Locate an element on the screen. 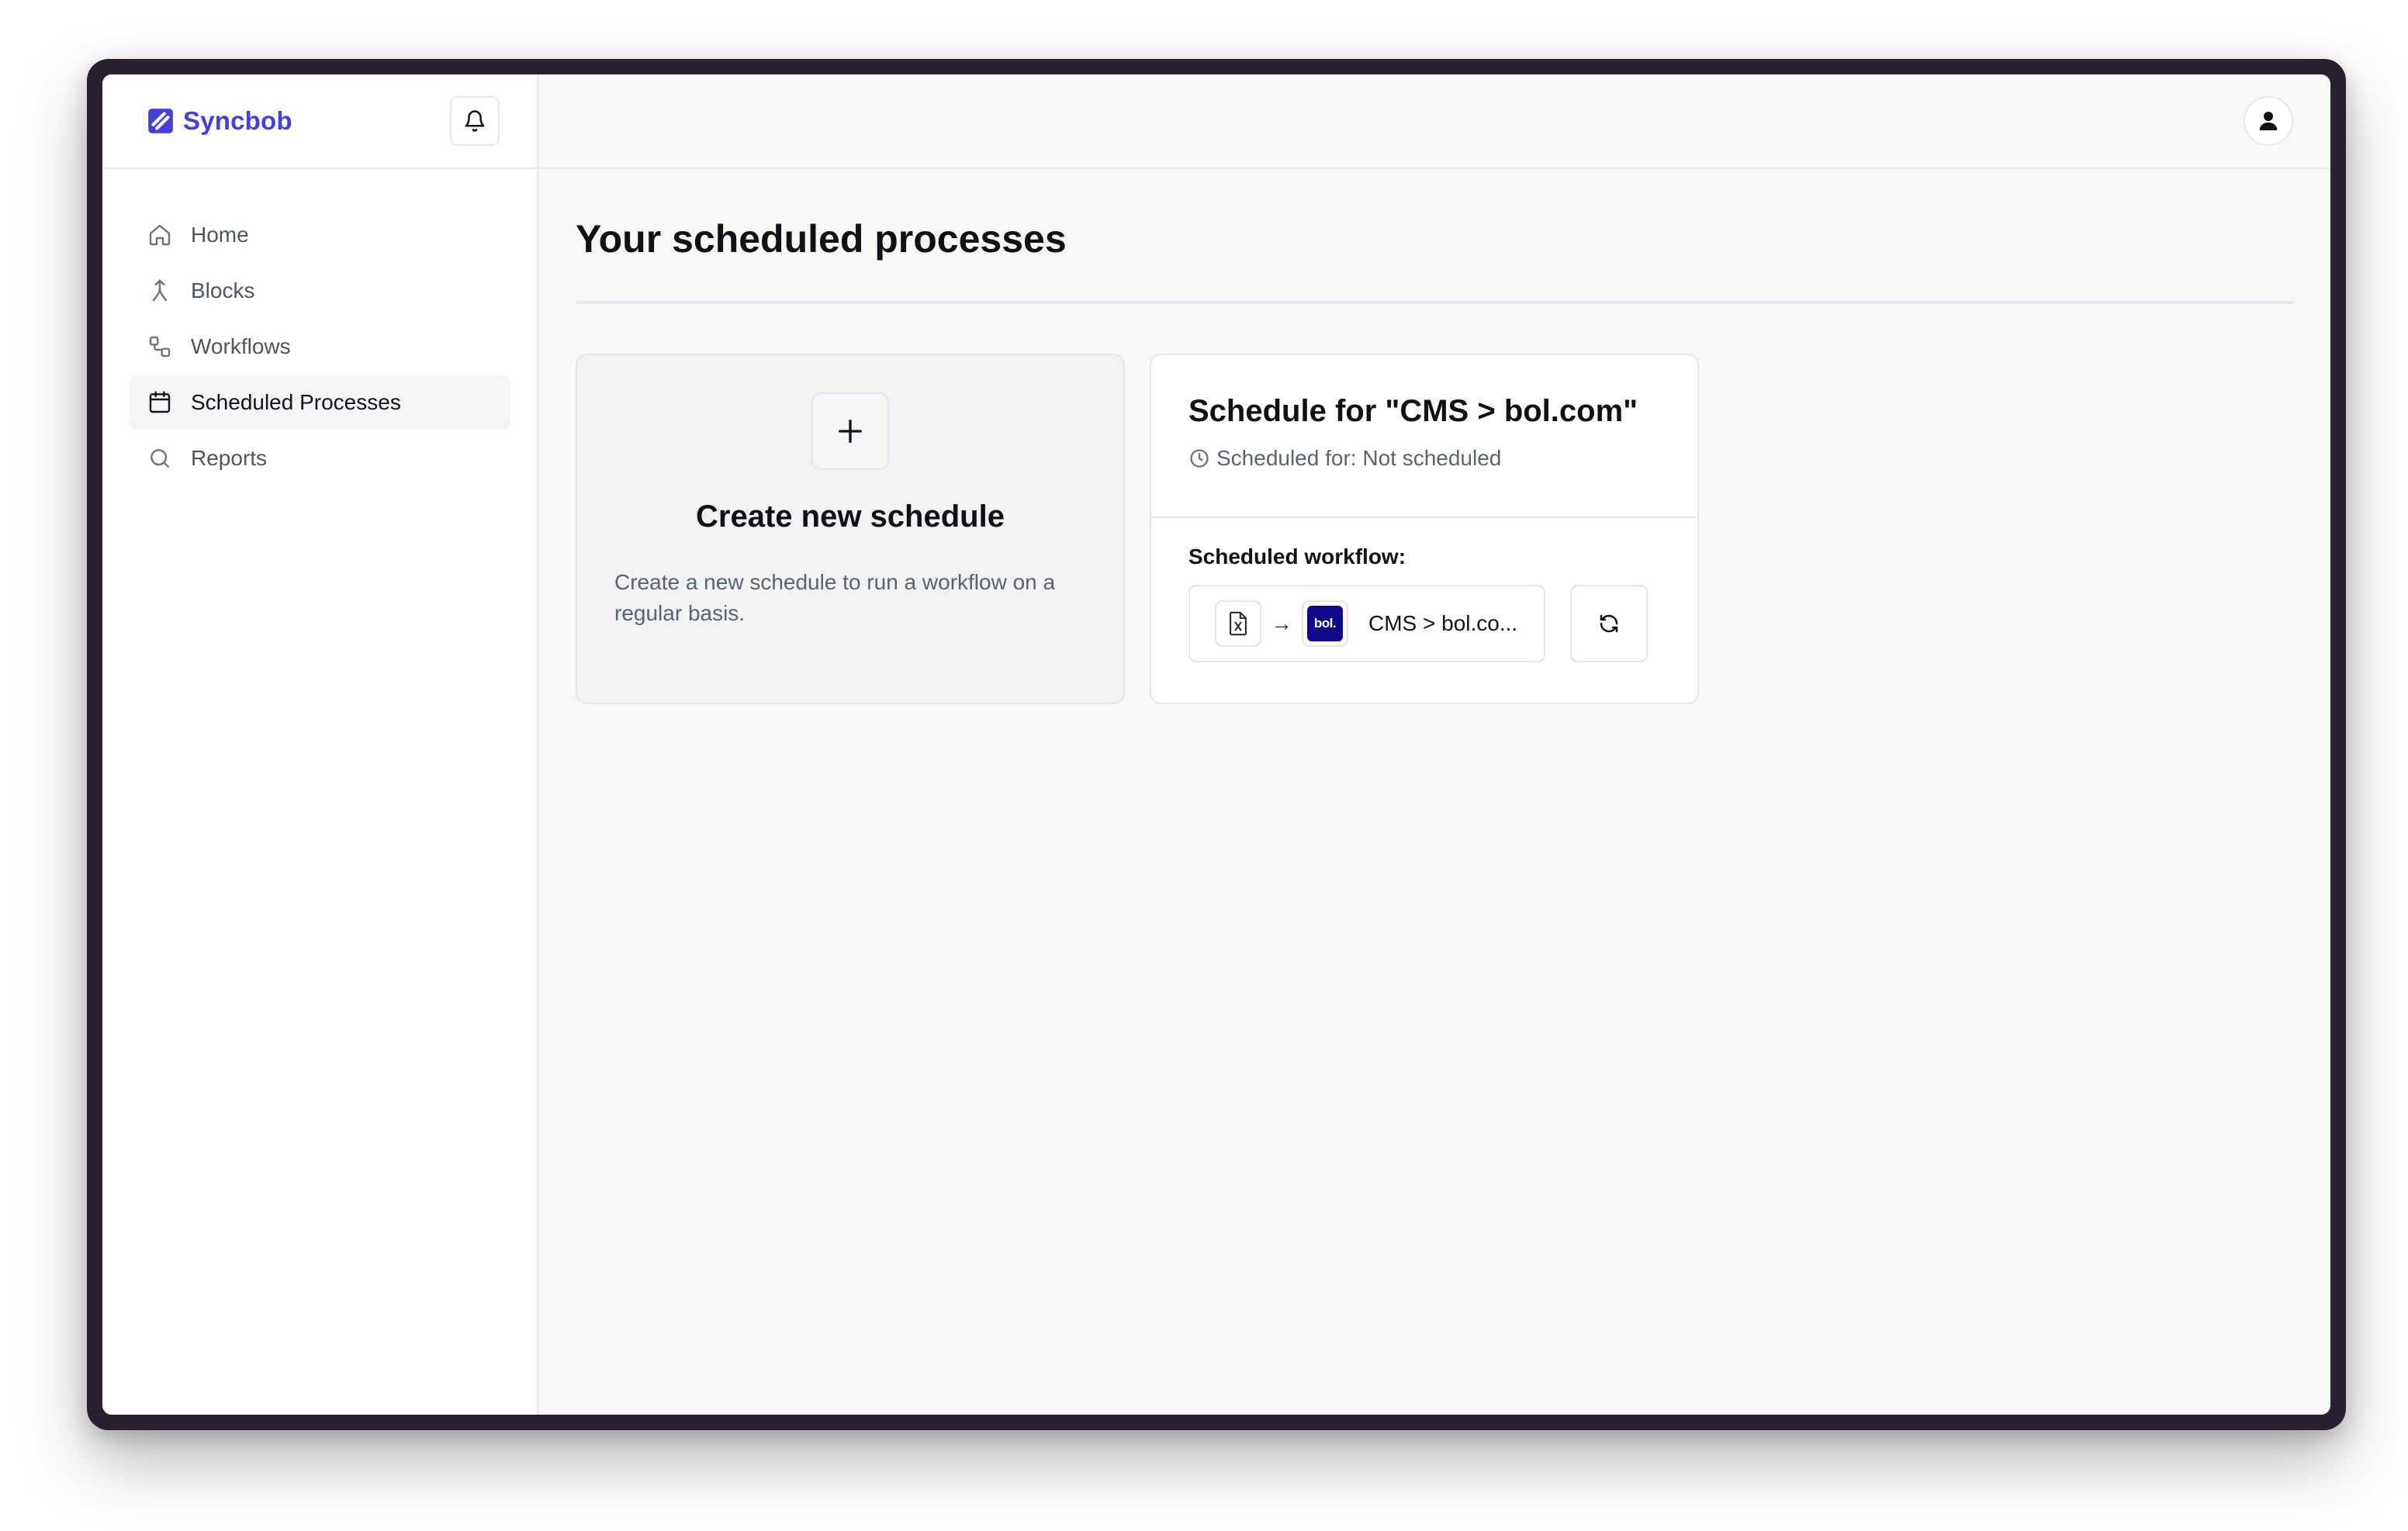 This screenshot has height=1531, width=2408. topbar is located at coordinates (1434, 121).